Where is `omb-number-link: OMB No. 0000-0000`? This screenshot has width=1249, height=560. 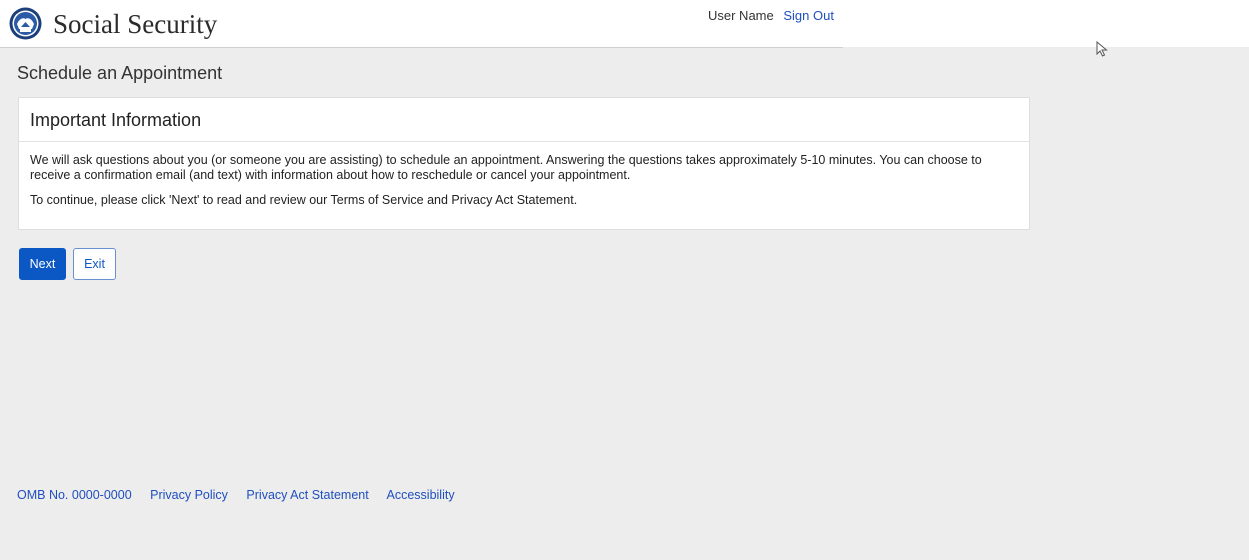 omb-number-link: OMB No. 0000-0000 is located at coordinates (74, 495).